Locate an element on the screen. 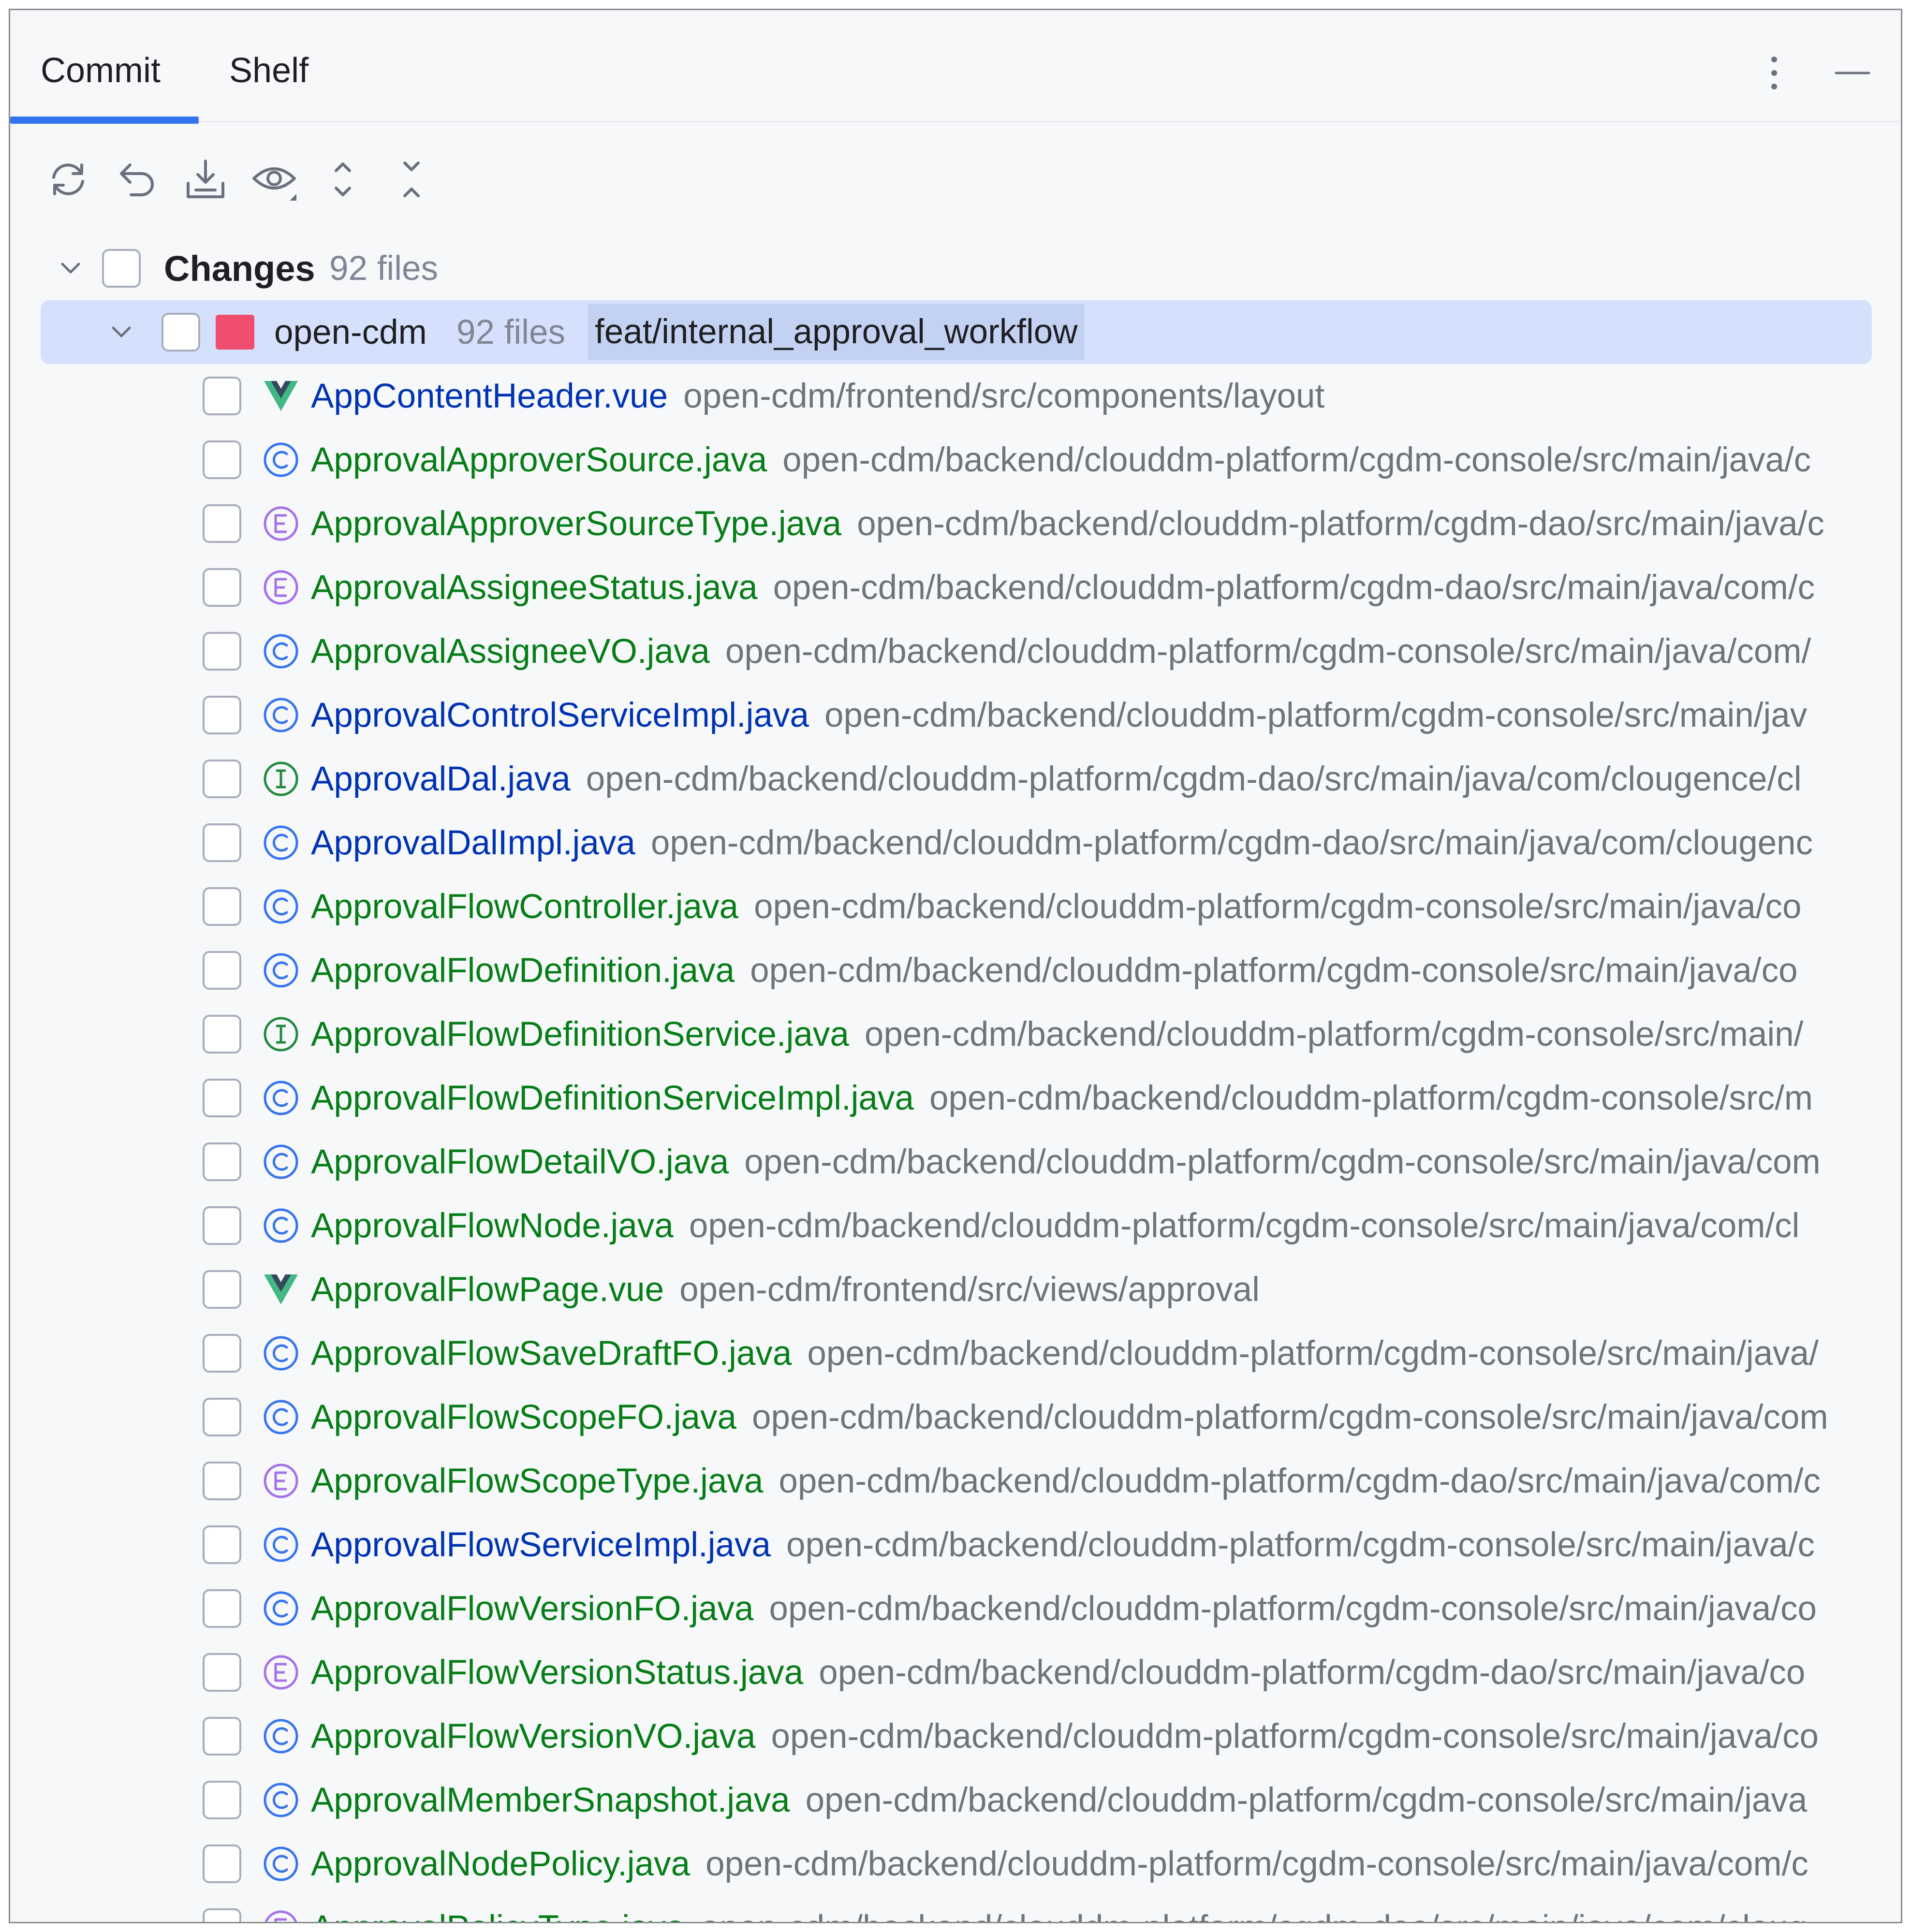 The height and width of the screenshot is (1932, 1911). file-name: ApprovalDal.java is located at coordinates (441, 779).